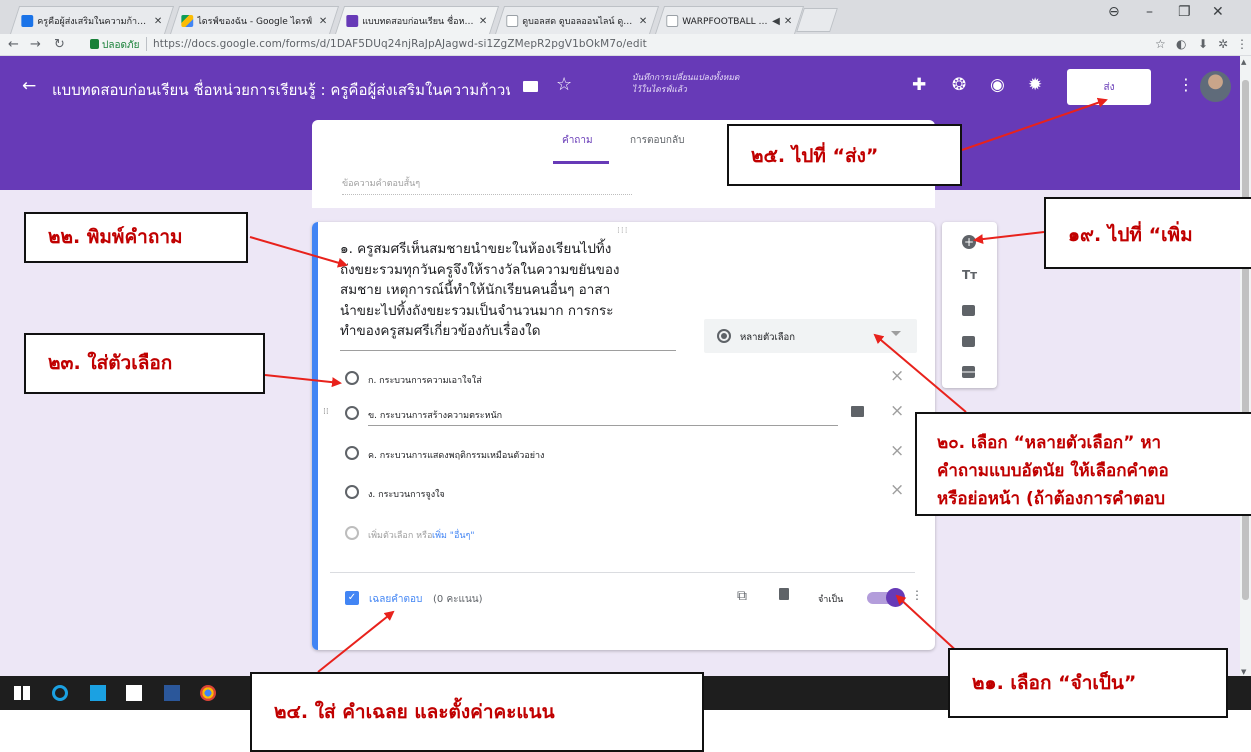 Image resolution: width=1251 pixels, height=752 pixels. I want to click on word-icon, so click(172, 693).